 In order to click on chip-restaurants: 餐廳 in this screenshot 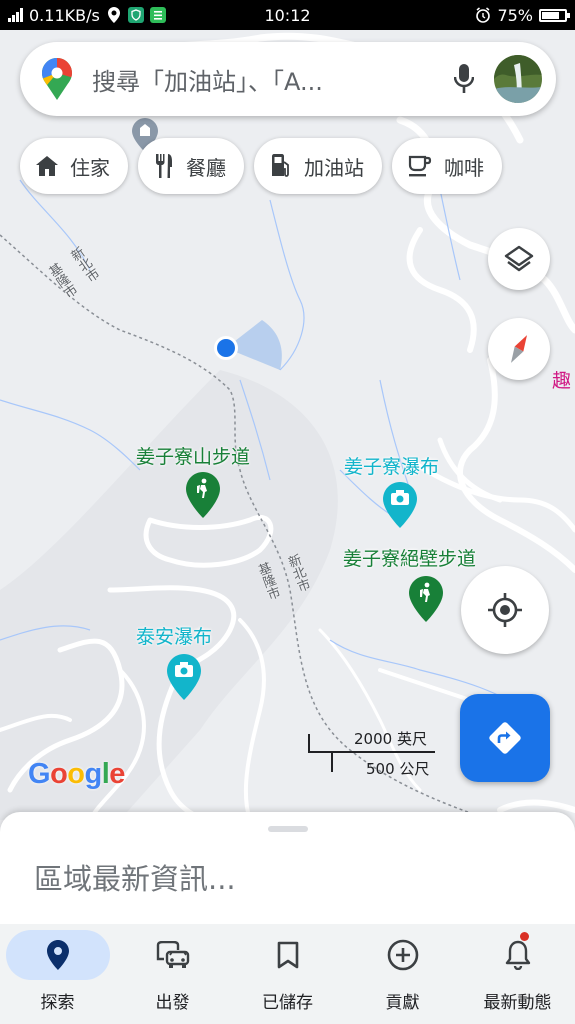, I will do `click(191, 166)`.